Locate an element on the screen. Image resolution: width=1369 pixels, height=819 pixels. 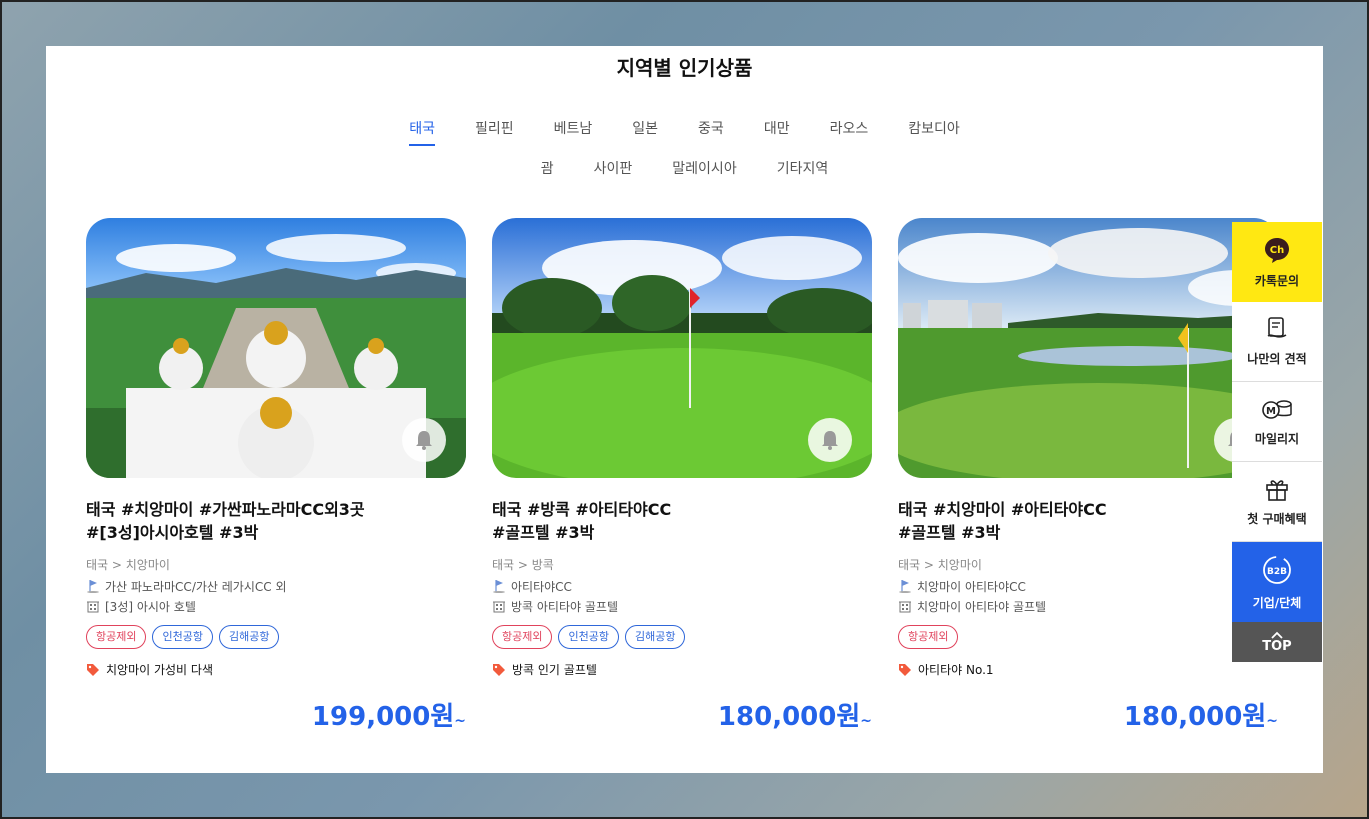
svg-text: B2B is located at coordinates (1277, 572).